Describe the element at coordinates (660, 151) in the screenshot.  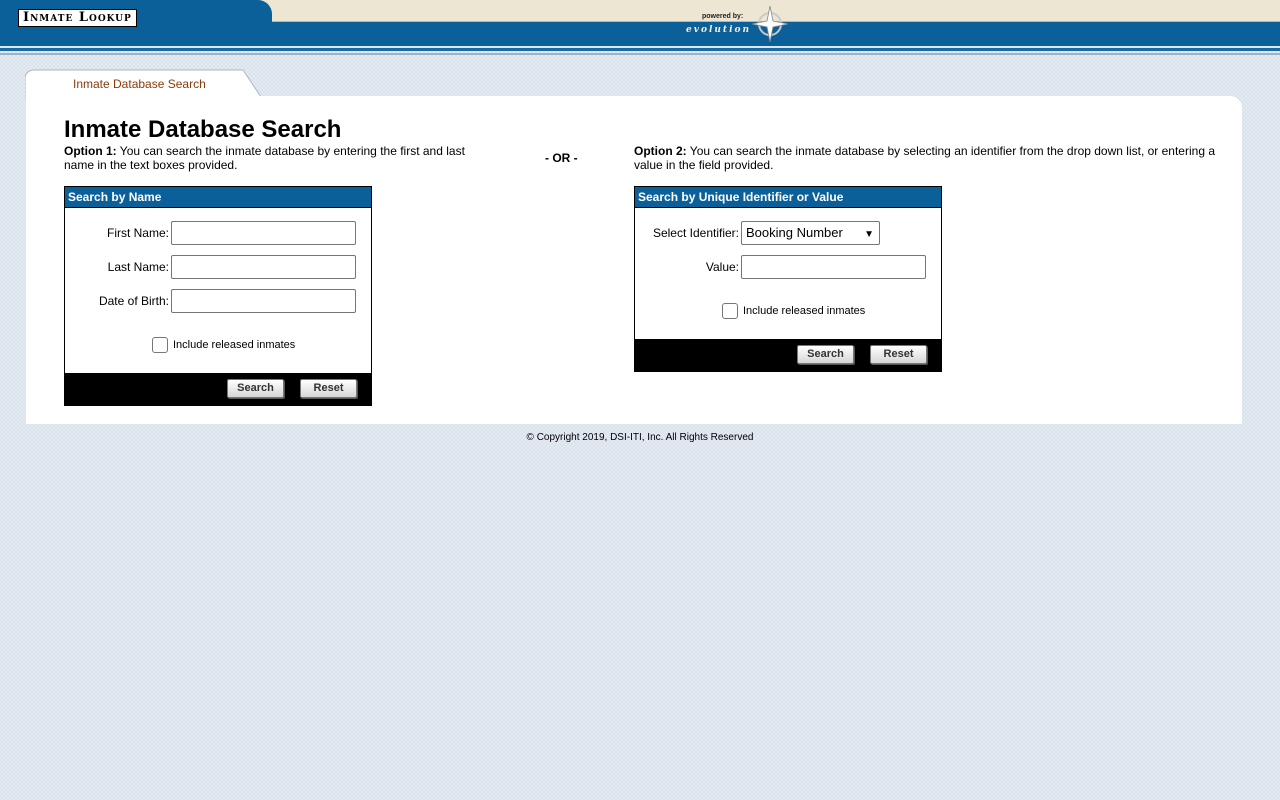
I see `option2-label: Option 2:` at that location.